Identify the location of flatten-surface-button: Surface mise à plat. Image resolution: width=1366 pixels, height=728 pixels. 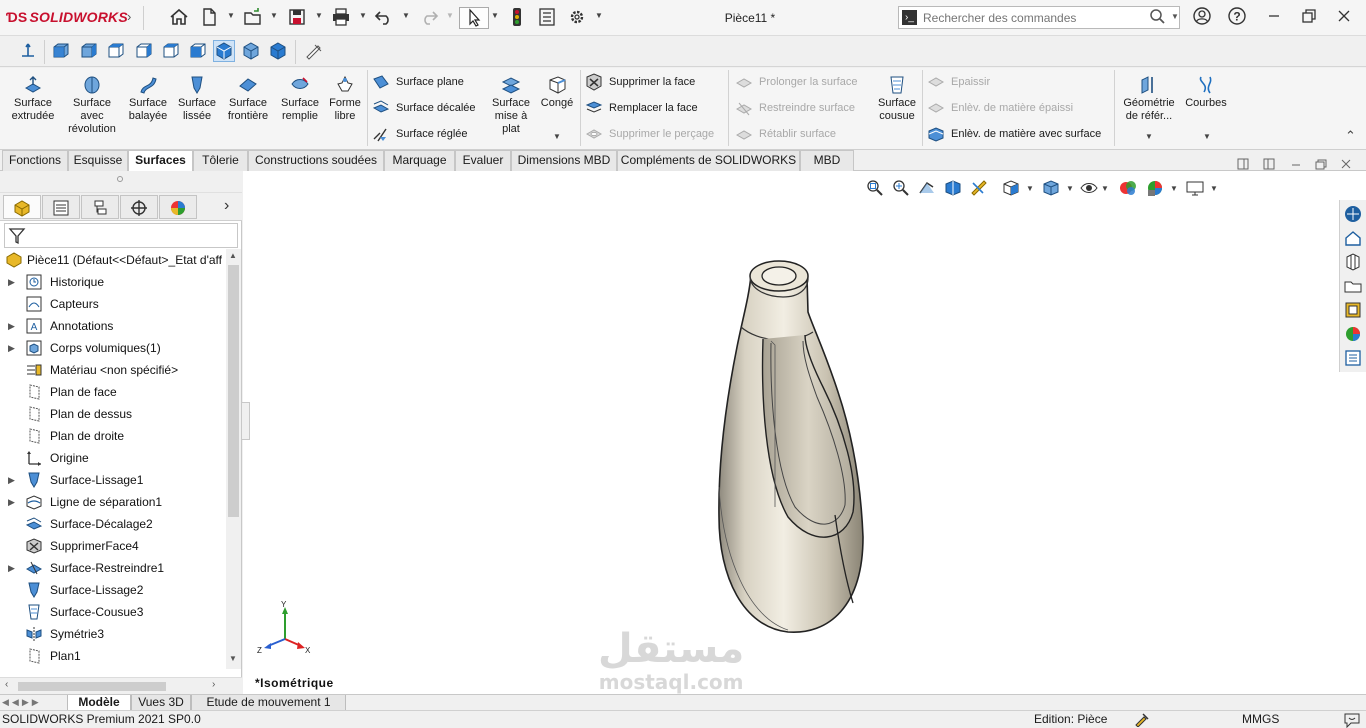
(511, 105).